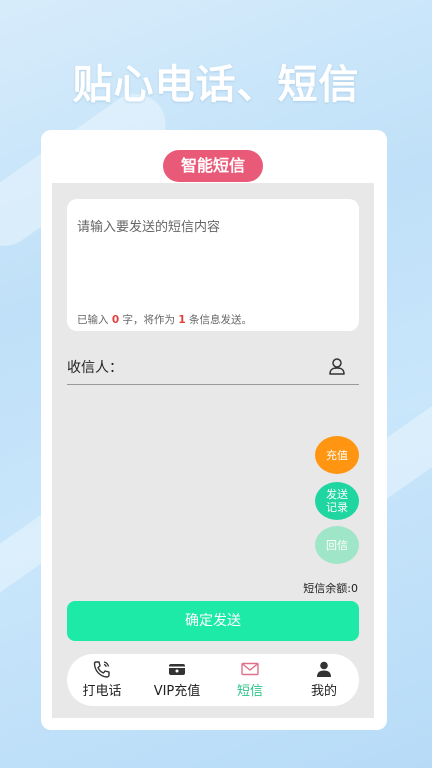  I want to click on nav-item-mine: 我的, so click(324, 679).